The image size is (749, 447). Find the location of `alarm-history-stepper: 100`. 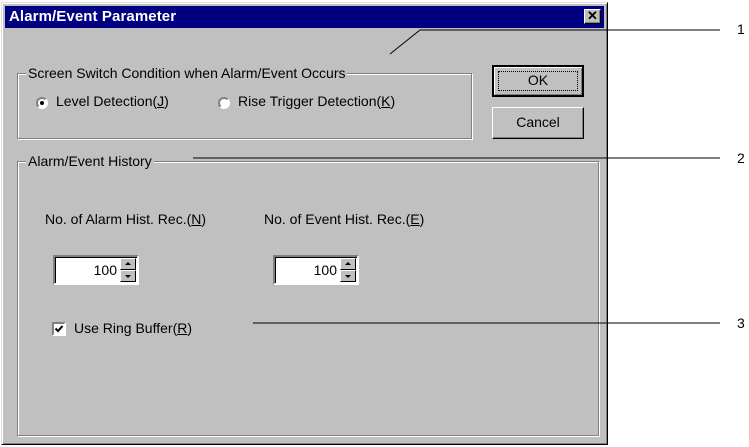

alarm-history-stepper: 100 is located at coordinates (96, 270).